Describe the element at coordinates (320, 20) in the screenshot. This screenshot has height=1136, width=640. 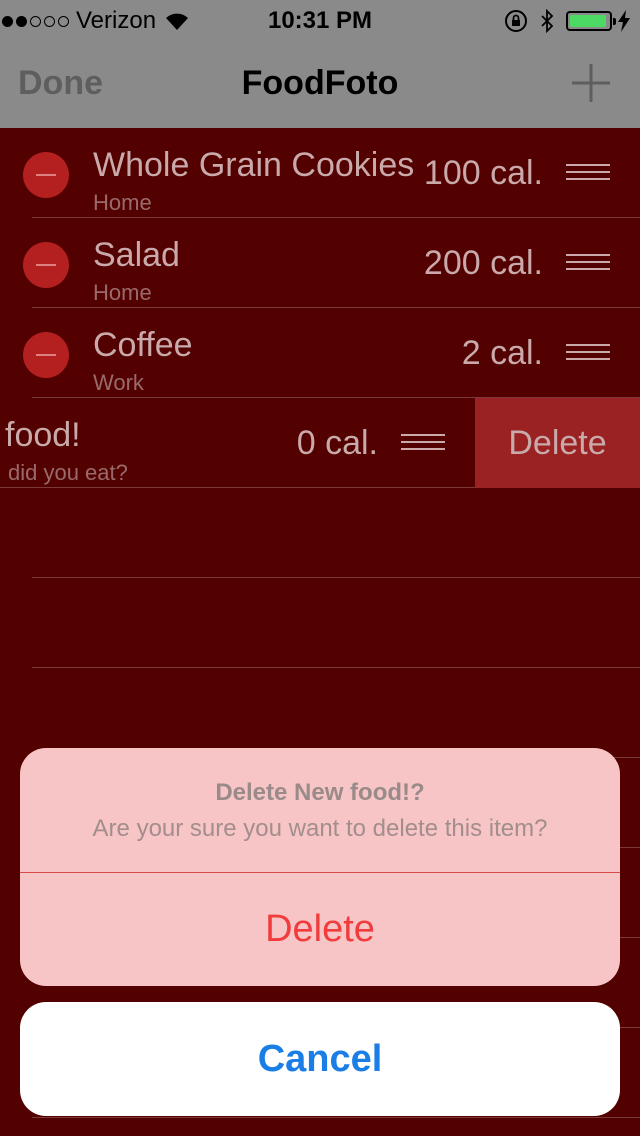
I see `status-bar: Verizon 10:31 PM` at that location.